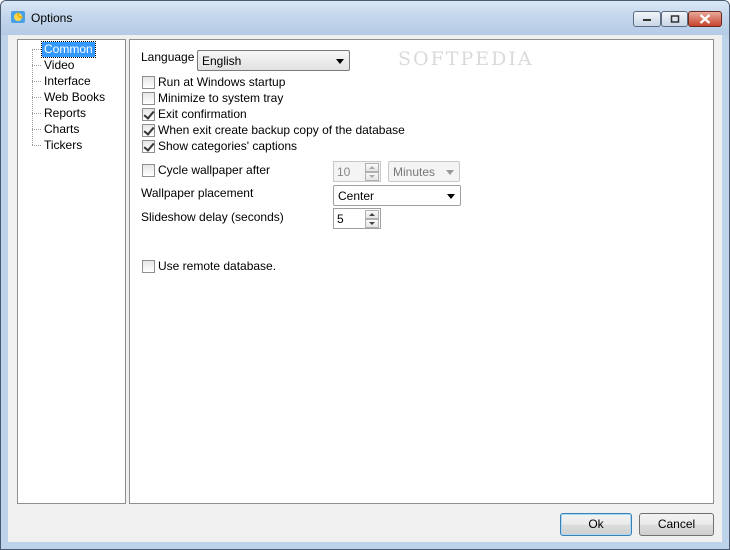  Describe the element at coordinates (414, 172) in the screenshot. I see `cycle-unit-value: Minutes` at that location.